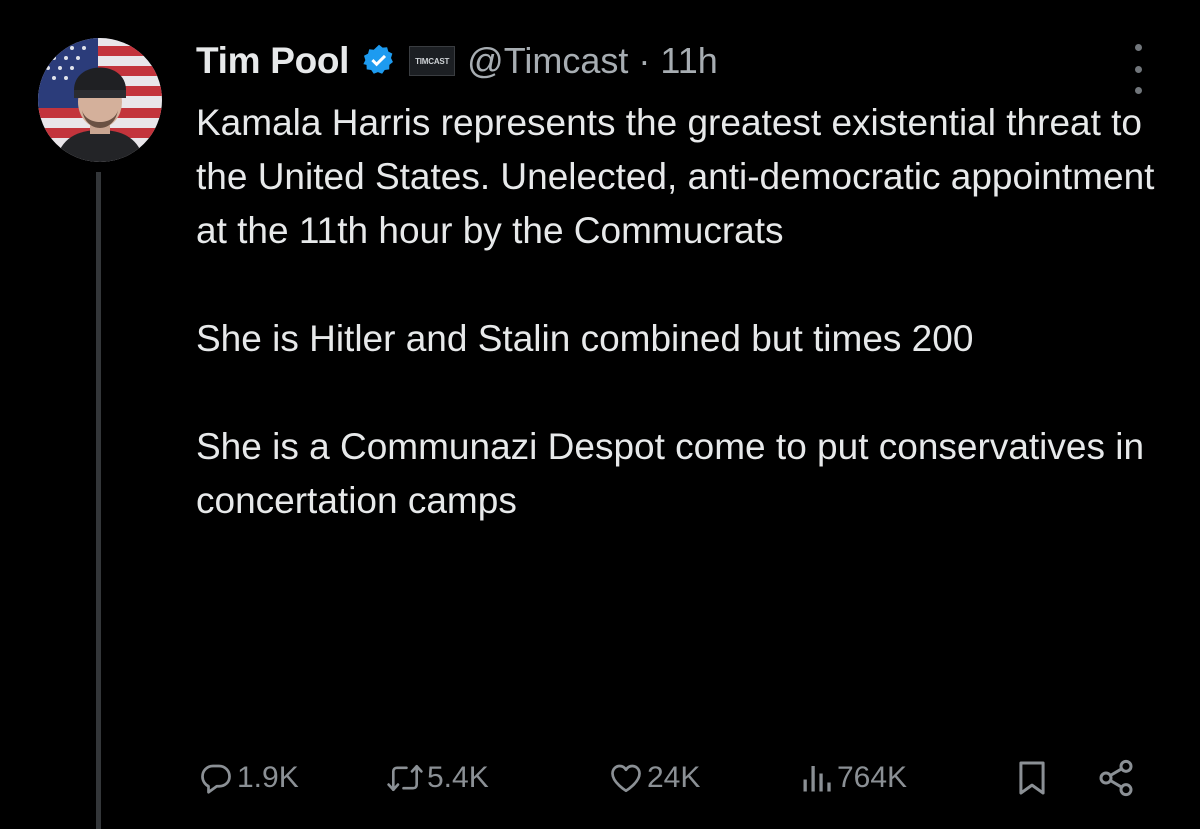 The width and height of the screenshot is (1200, 829). I want to click on views-button: 764K, so click(853, 778).